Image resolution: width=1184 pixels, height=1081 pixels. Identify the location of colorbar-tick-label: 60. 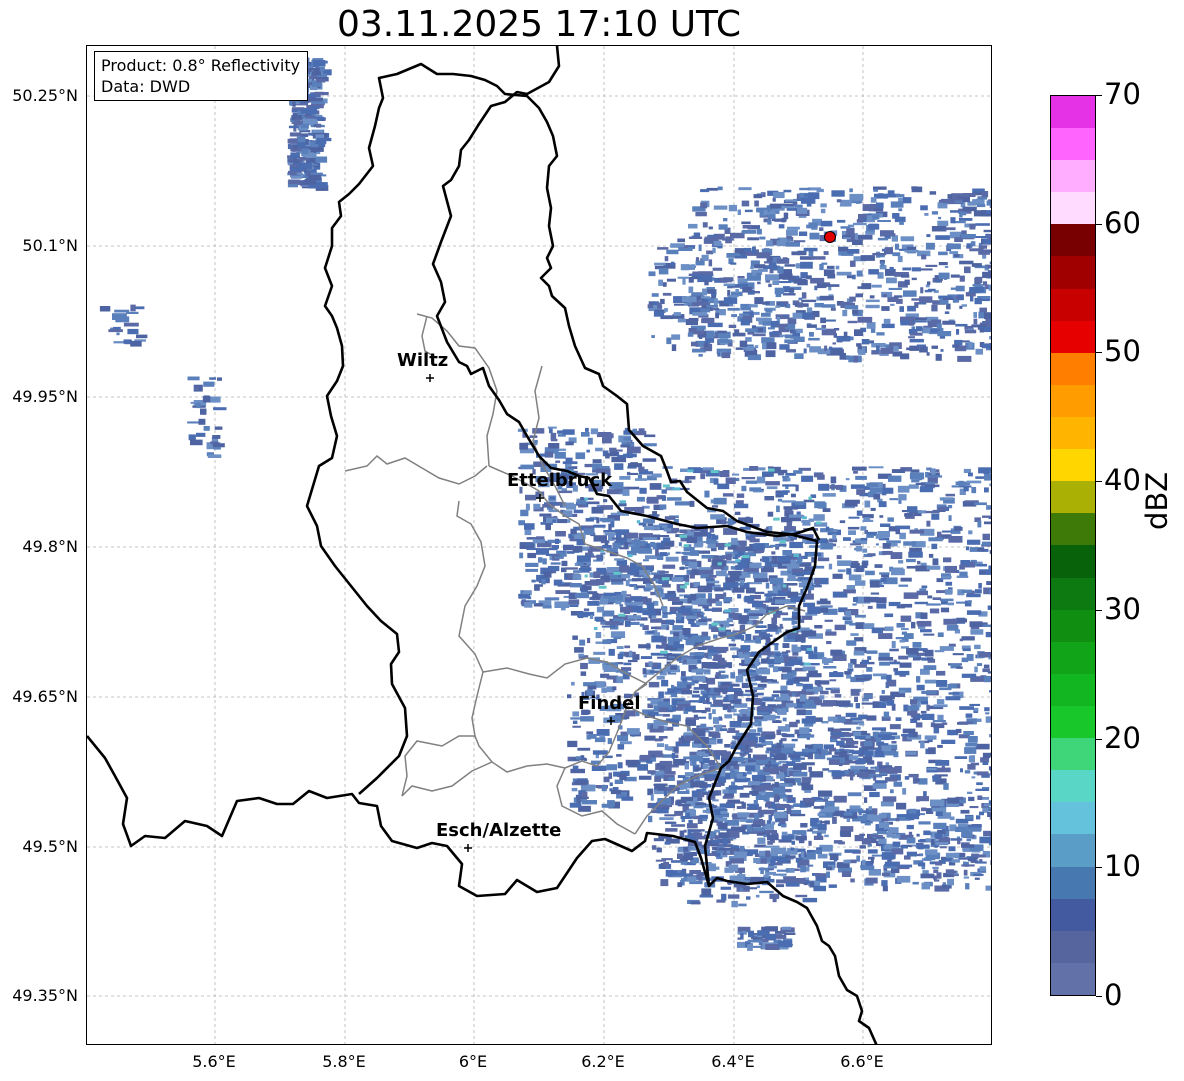
(1122, 222).